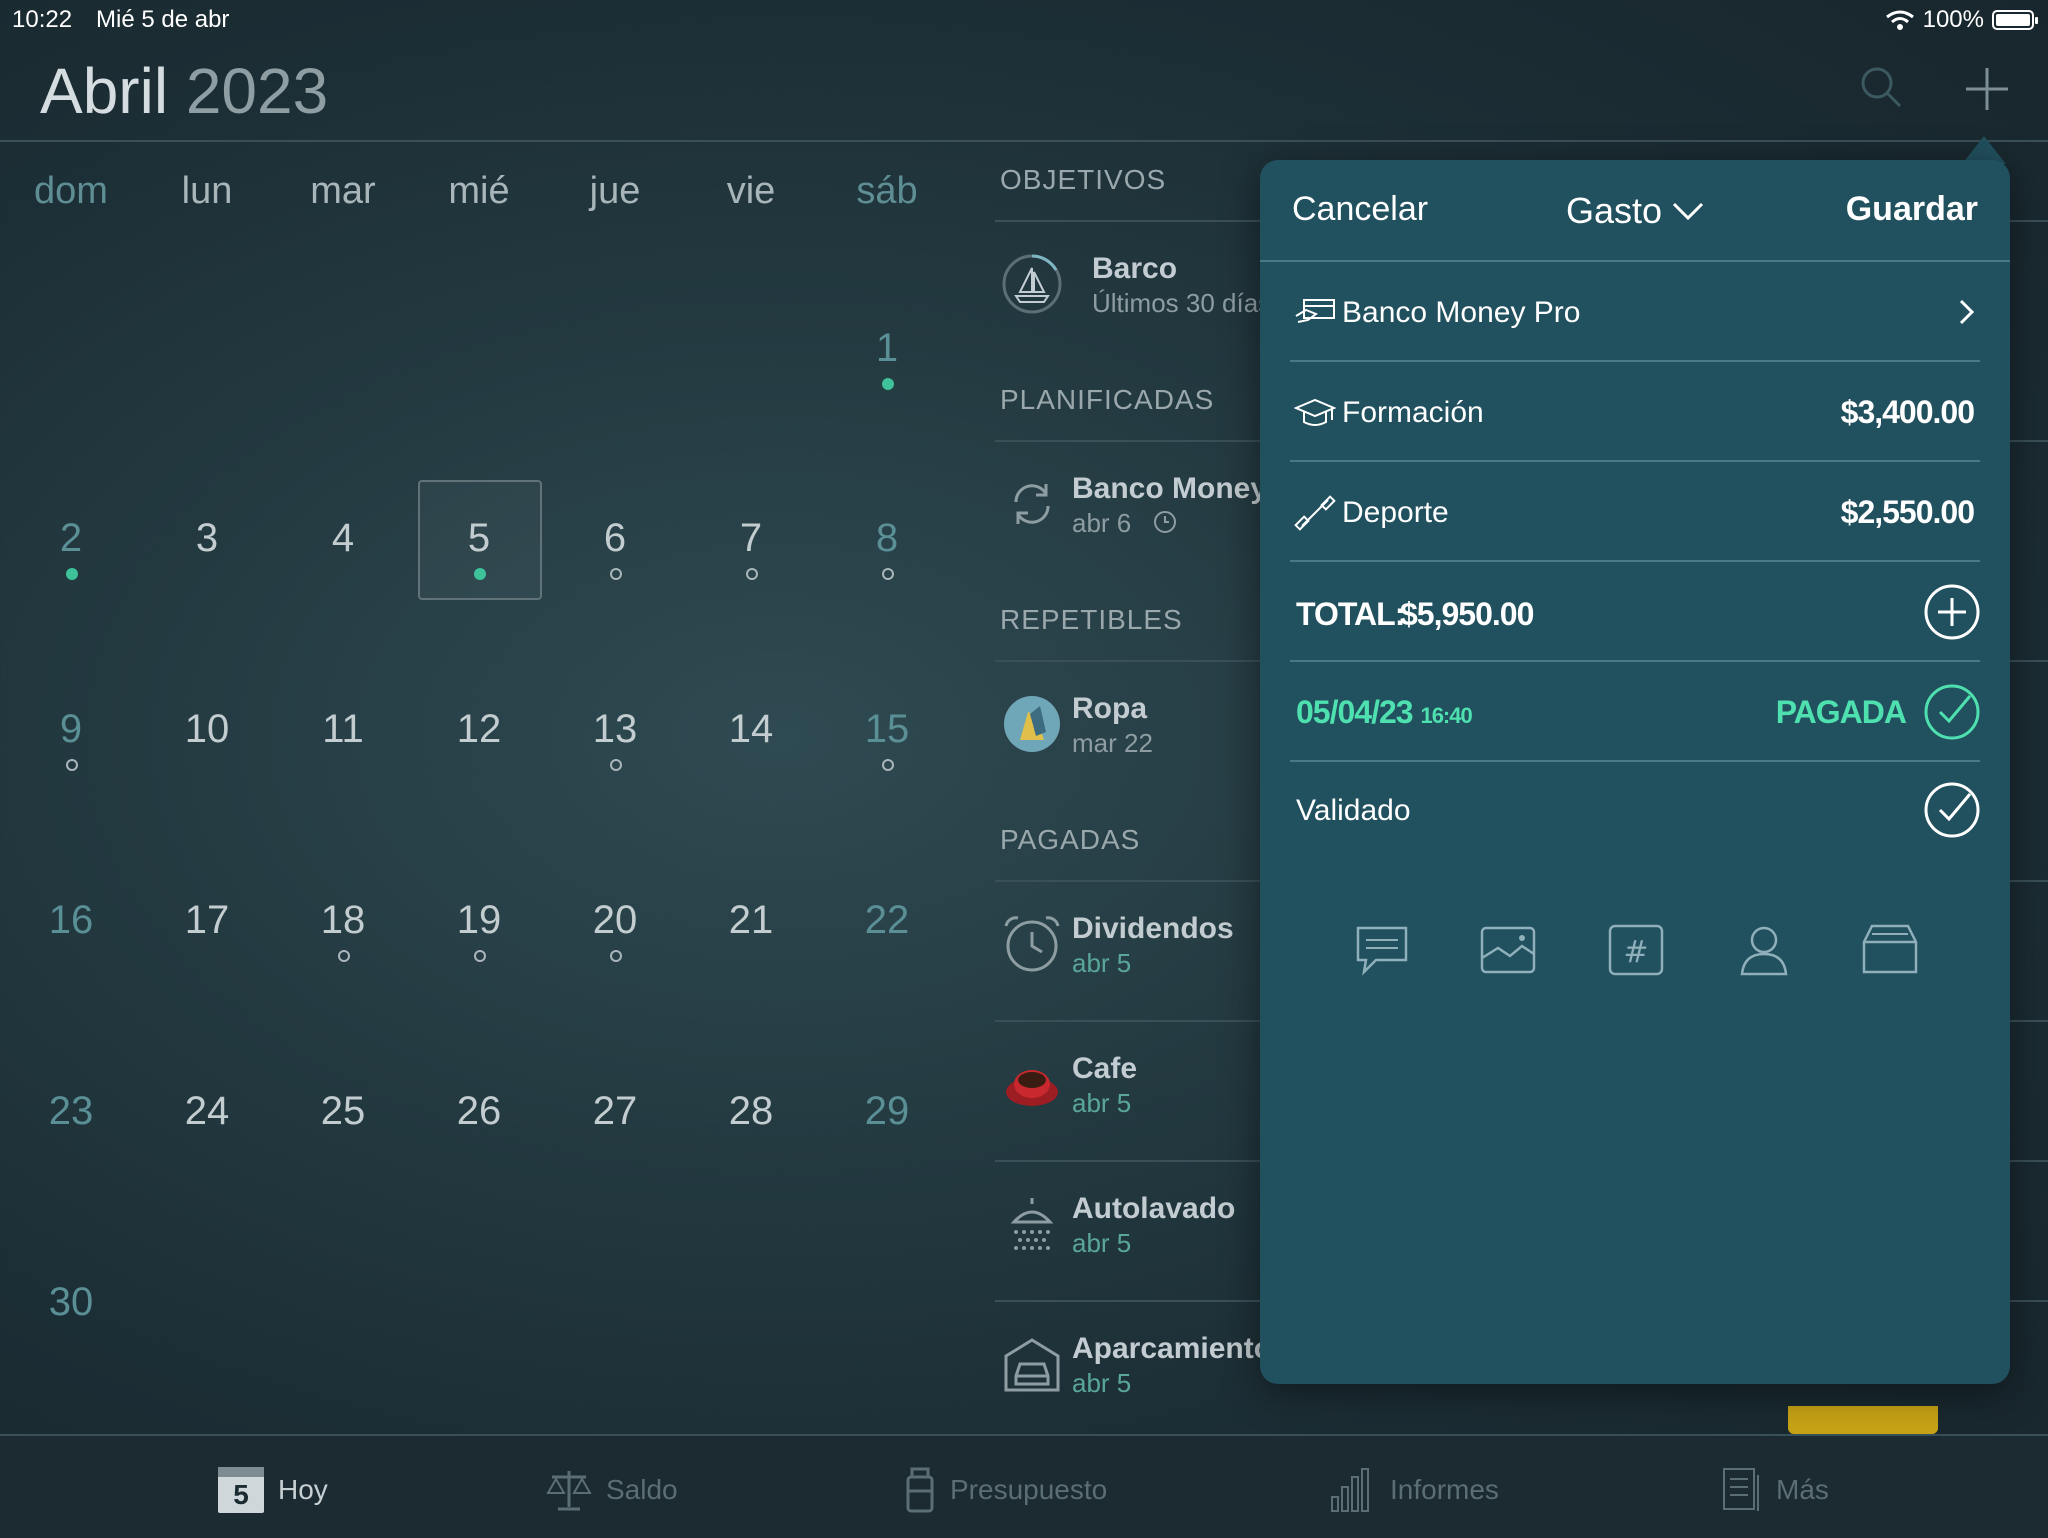 The height and width of the screenshot is (1538, 2048). Describe the element at coordinates (71, 191) in the screenshot. I see `weekday-label: dom` at that location.